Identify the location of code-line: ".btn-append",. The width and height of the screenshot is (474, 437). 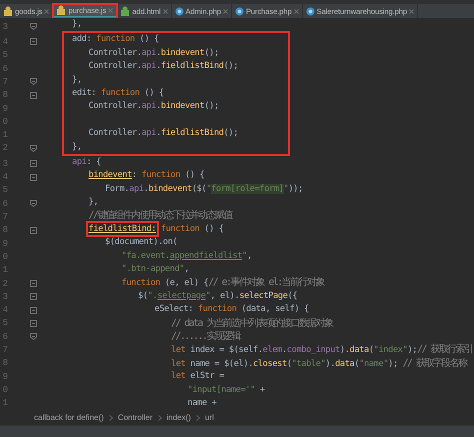
(155, 269).